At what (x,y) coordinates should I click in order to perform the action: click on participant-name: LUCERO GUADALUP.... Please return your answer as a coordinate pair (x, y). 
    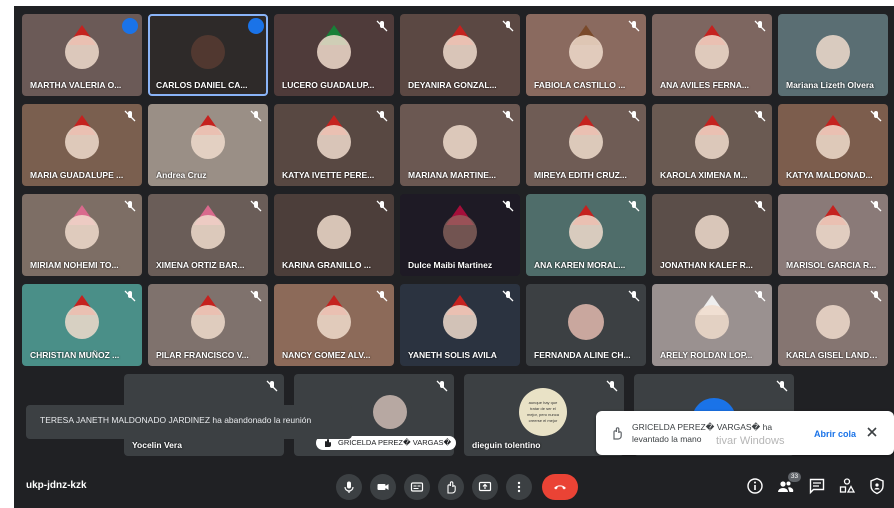
    Looking at the image, I should click on (328, 85).